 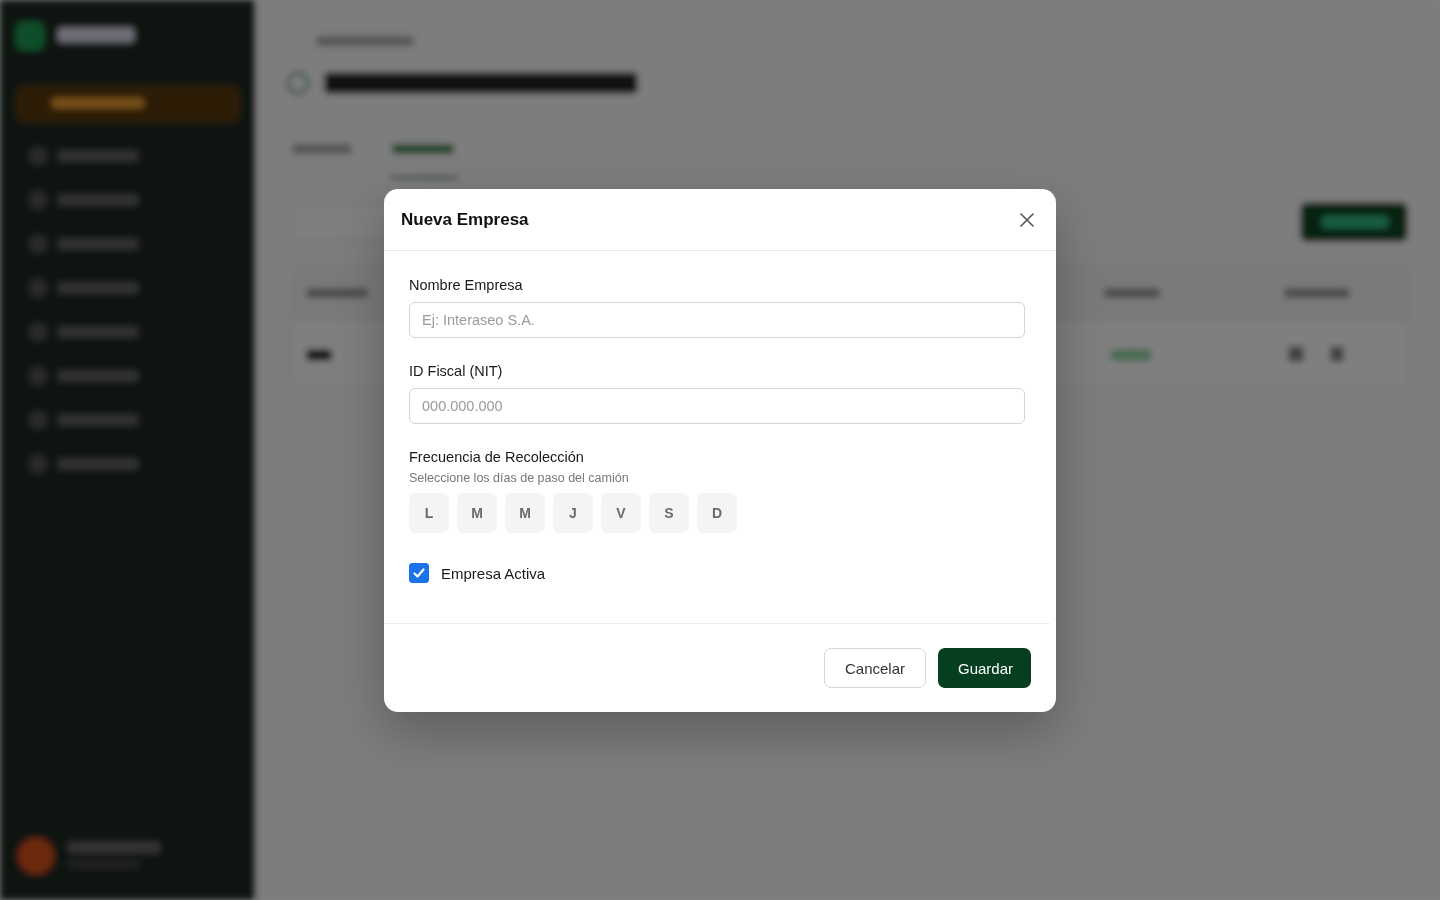 What do you see at coordinates (573, 513) in the screenshot?
I see `day-toggle: J` at bounding box center [573, 513].